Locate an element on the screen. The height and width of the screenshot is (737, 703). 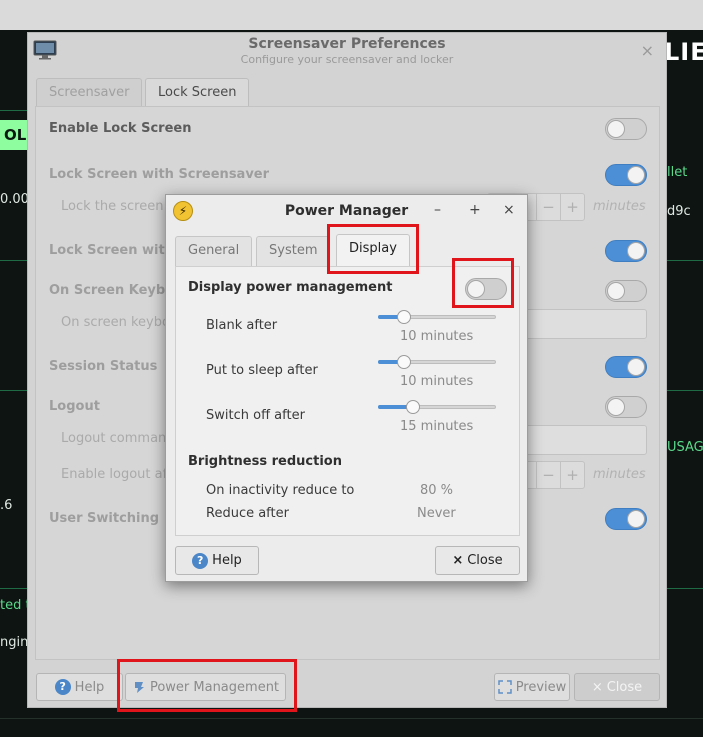
session-status-label: Session Status is located at coordinates (103, 366).